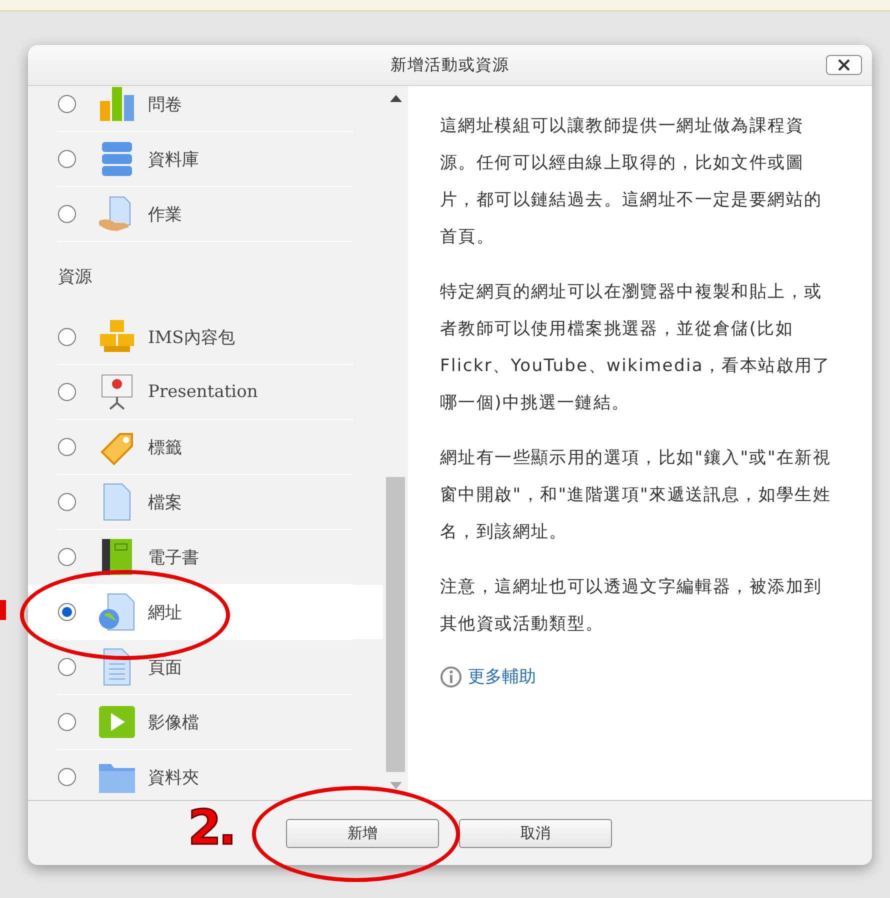 The width and height of the screenshot is (890, 898). I want to click on option-label: 資料夾, so click(173, 777).